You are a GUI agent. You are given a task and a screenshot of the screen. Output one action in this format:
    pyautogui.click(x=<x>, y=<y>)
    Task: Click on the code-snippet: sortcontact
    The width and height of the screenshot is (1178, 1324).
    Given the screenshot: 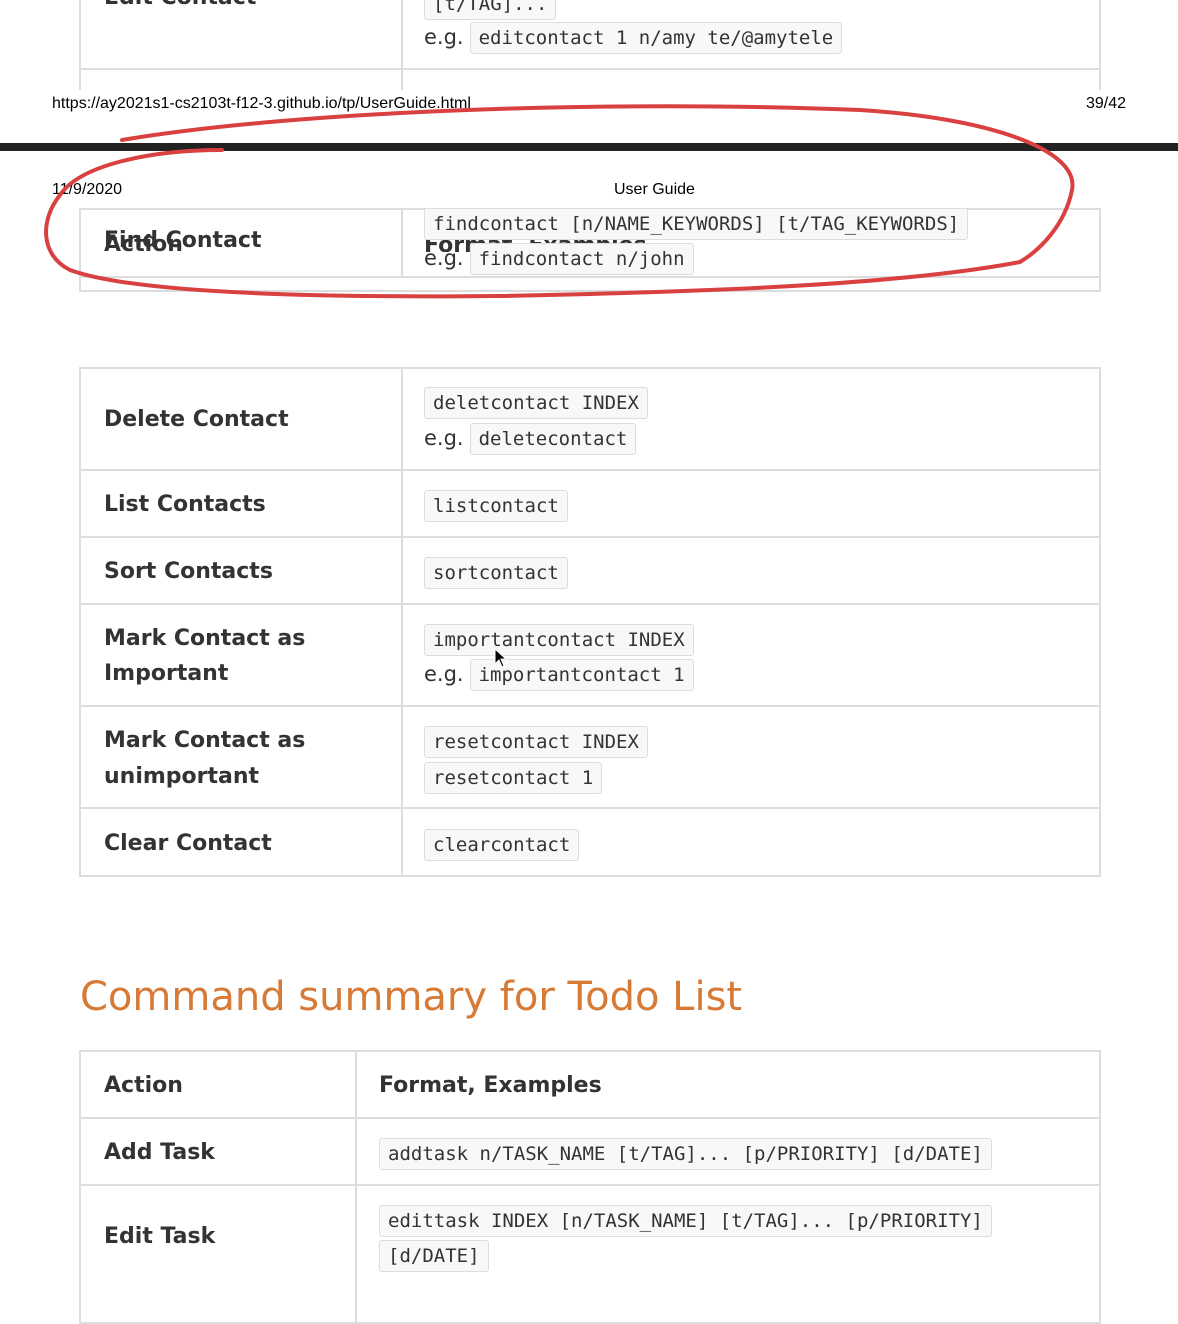 What is the action you would take?
    pyautogui.click(x=496, y=573)
    